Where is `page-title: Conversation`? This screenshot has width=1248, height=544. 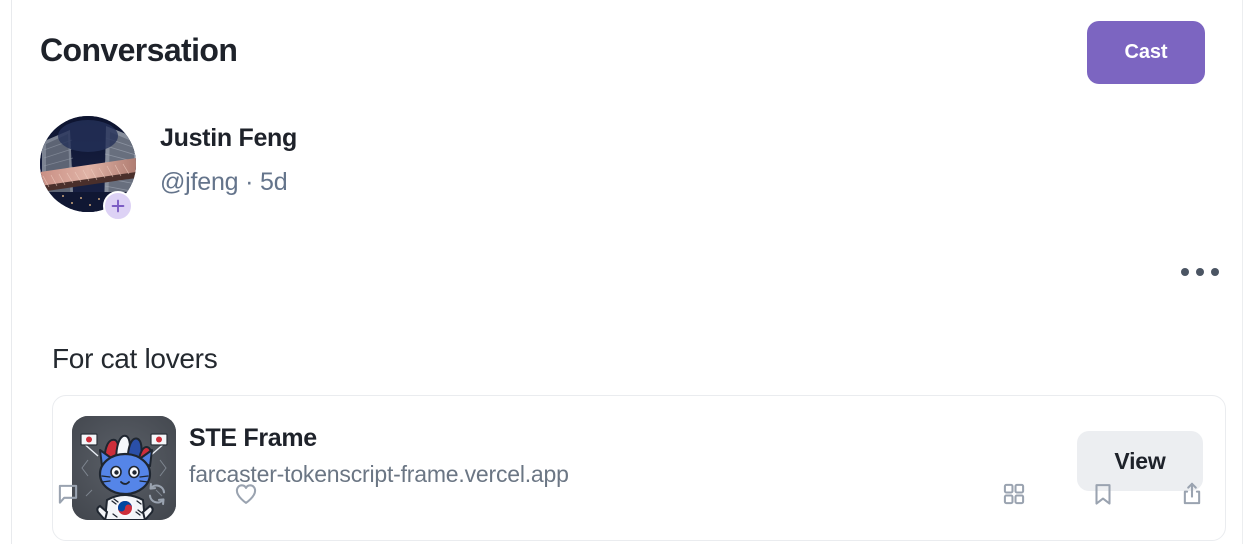
page-title: Conversation is located at coordinates (139, 50).